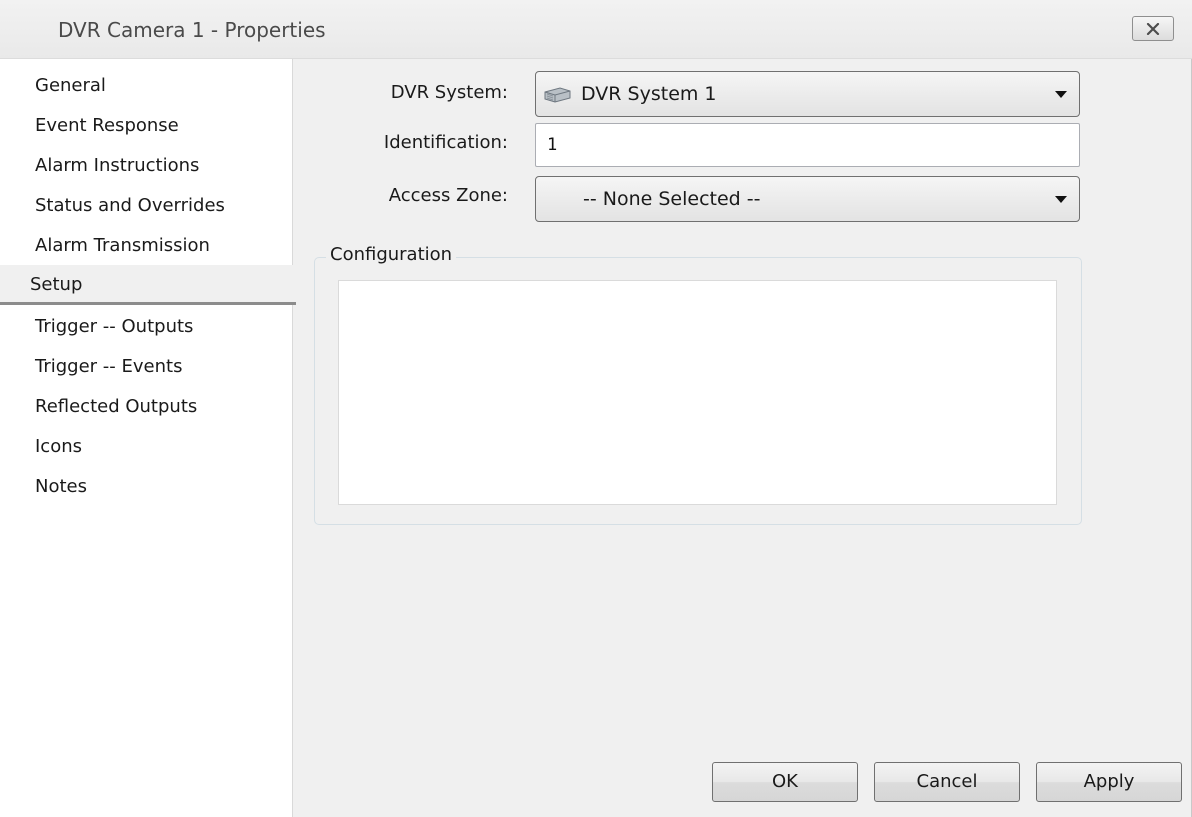 The height and width of the screenshot is (817, 1192). Describe the element at coordinates (448, 195) in the screenshot. I see `access-zone-label: Access Zone:` at that location.